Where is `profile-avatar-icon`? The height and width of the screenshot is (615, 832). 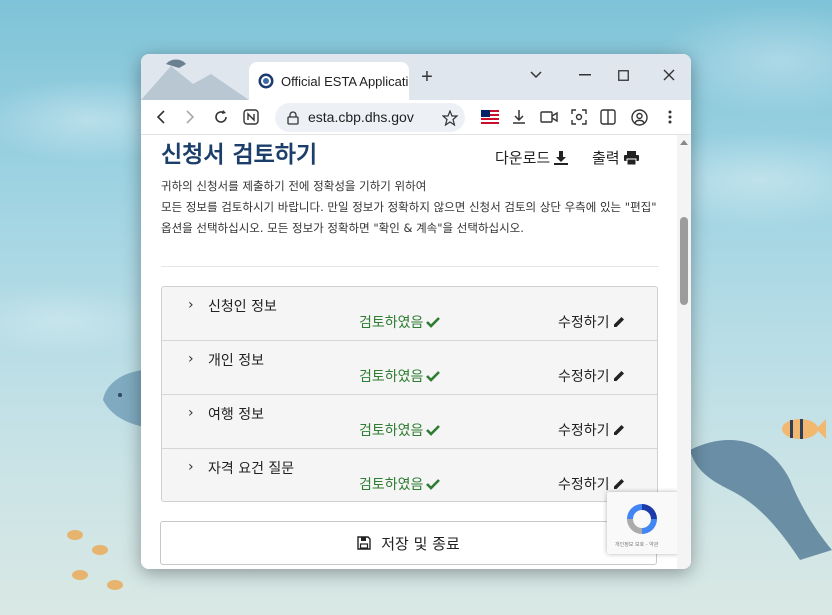 profile-avatar-icon is located at coordinates (639, 117).